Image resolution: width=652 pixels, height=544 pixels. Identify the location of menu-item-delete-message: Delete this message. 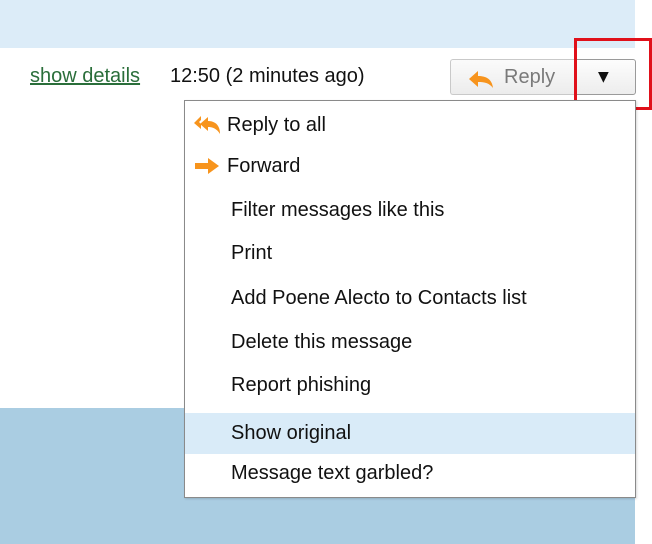
(410, 342).